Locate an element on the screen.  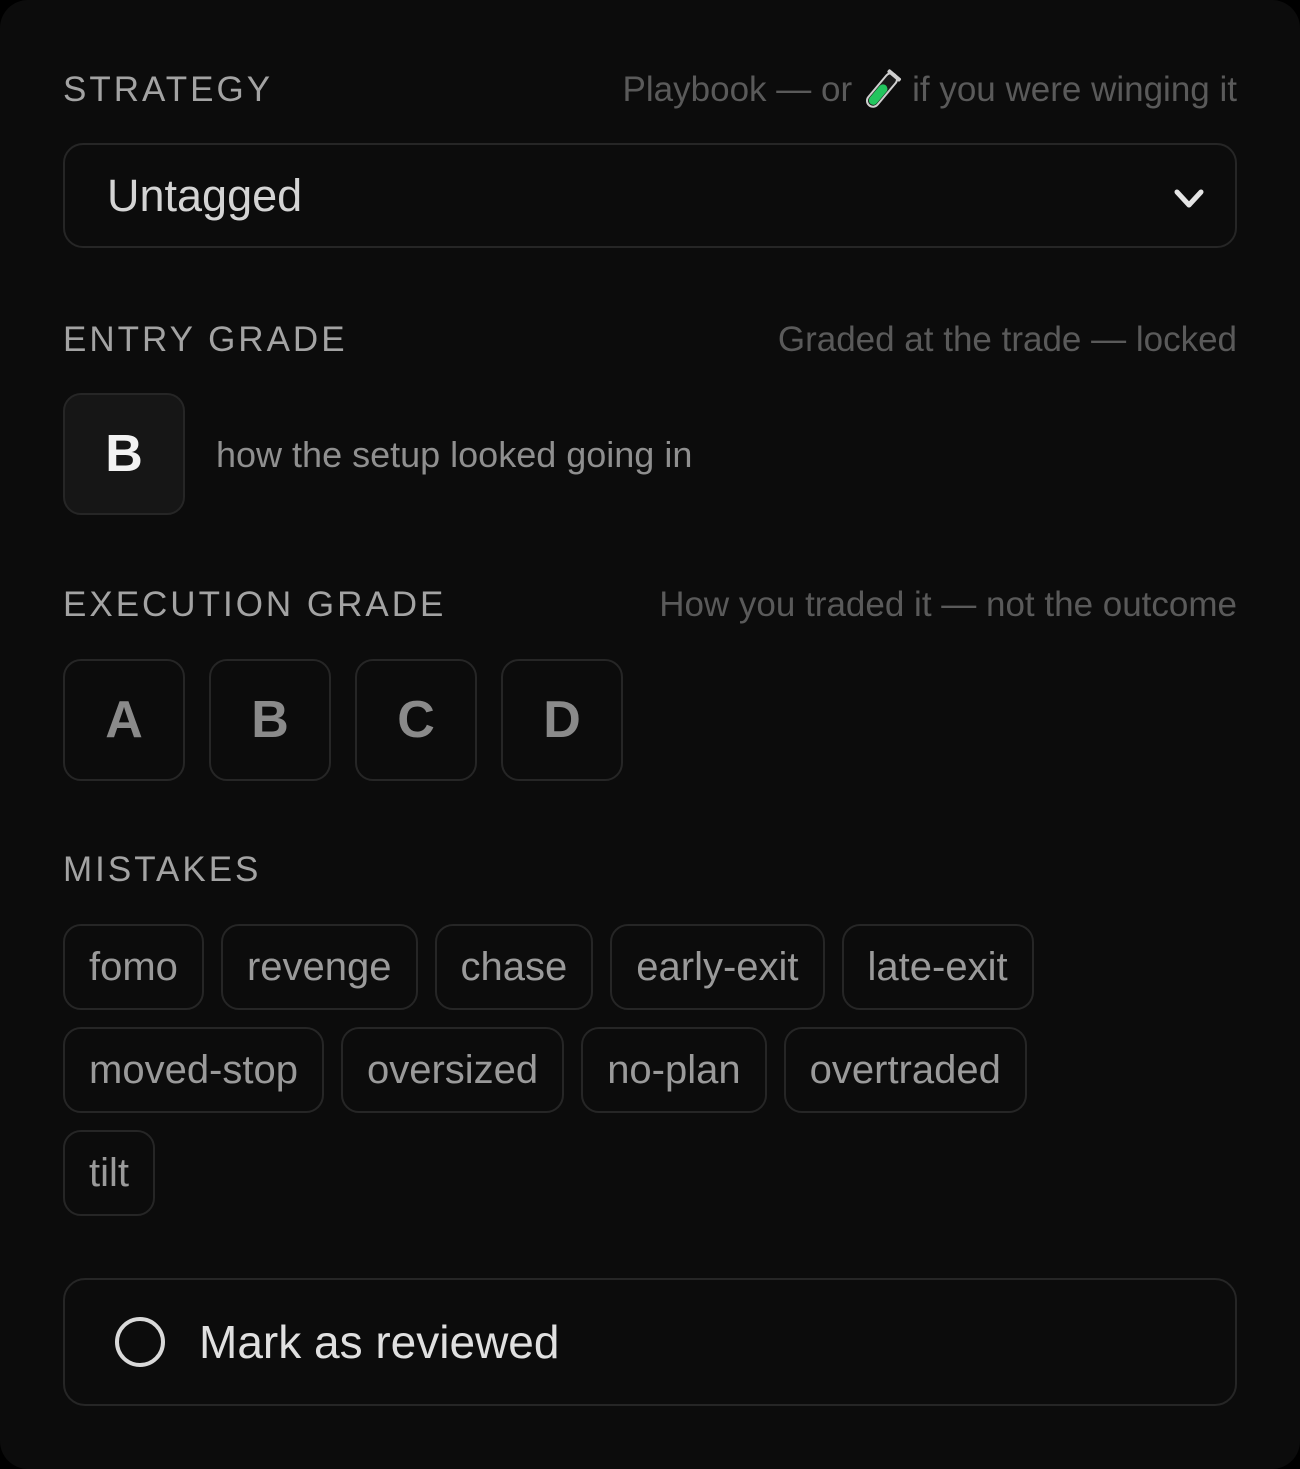
mistake-tags-row-3: tilt is located at coordinates (650, 1173).